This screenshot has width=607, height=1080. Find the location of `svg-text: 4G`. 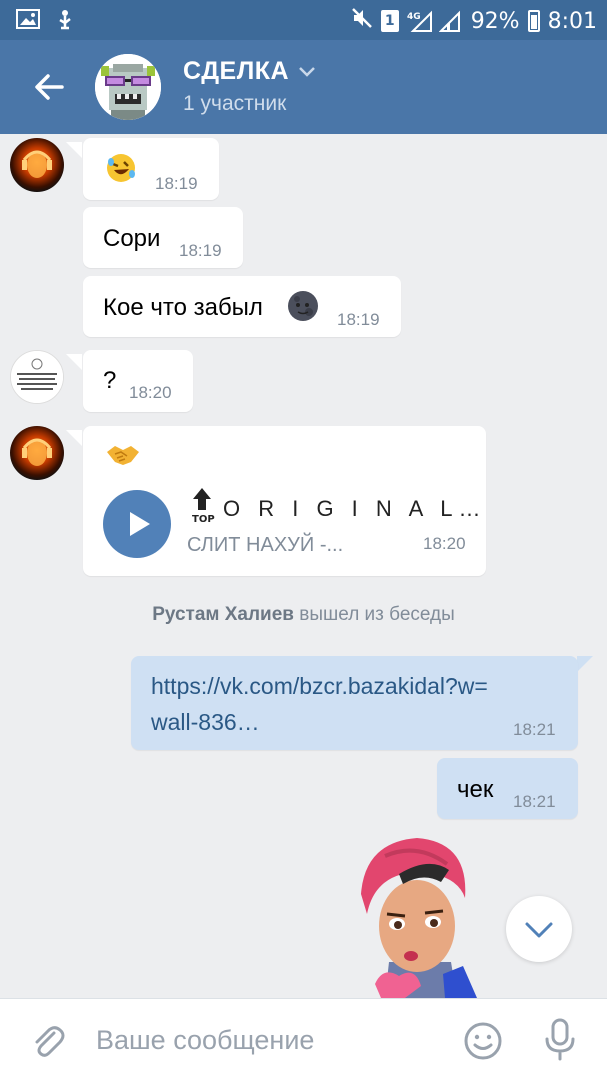

svg-text: 4G is located at coordinates (414, 17).